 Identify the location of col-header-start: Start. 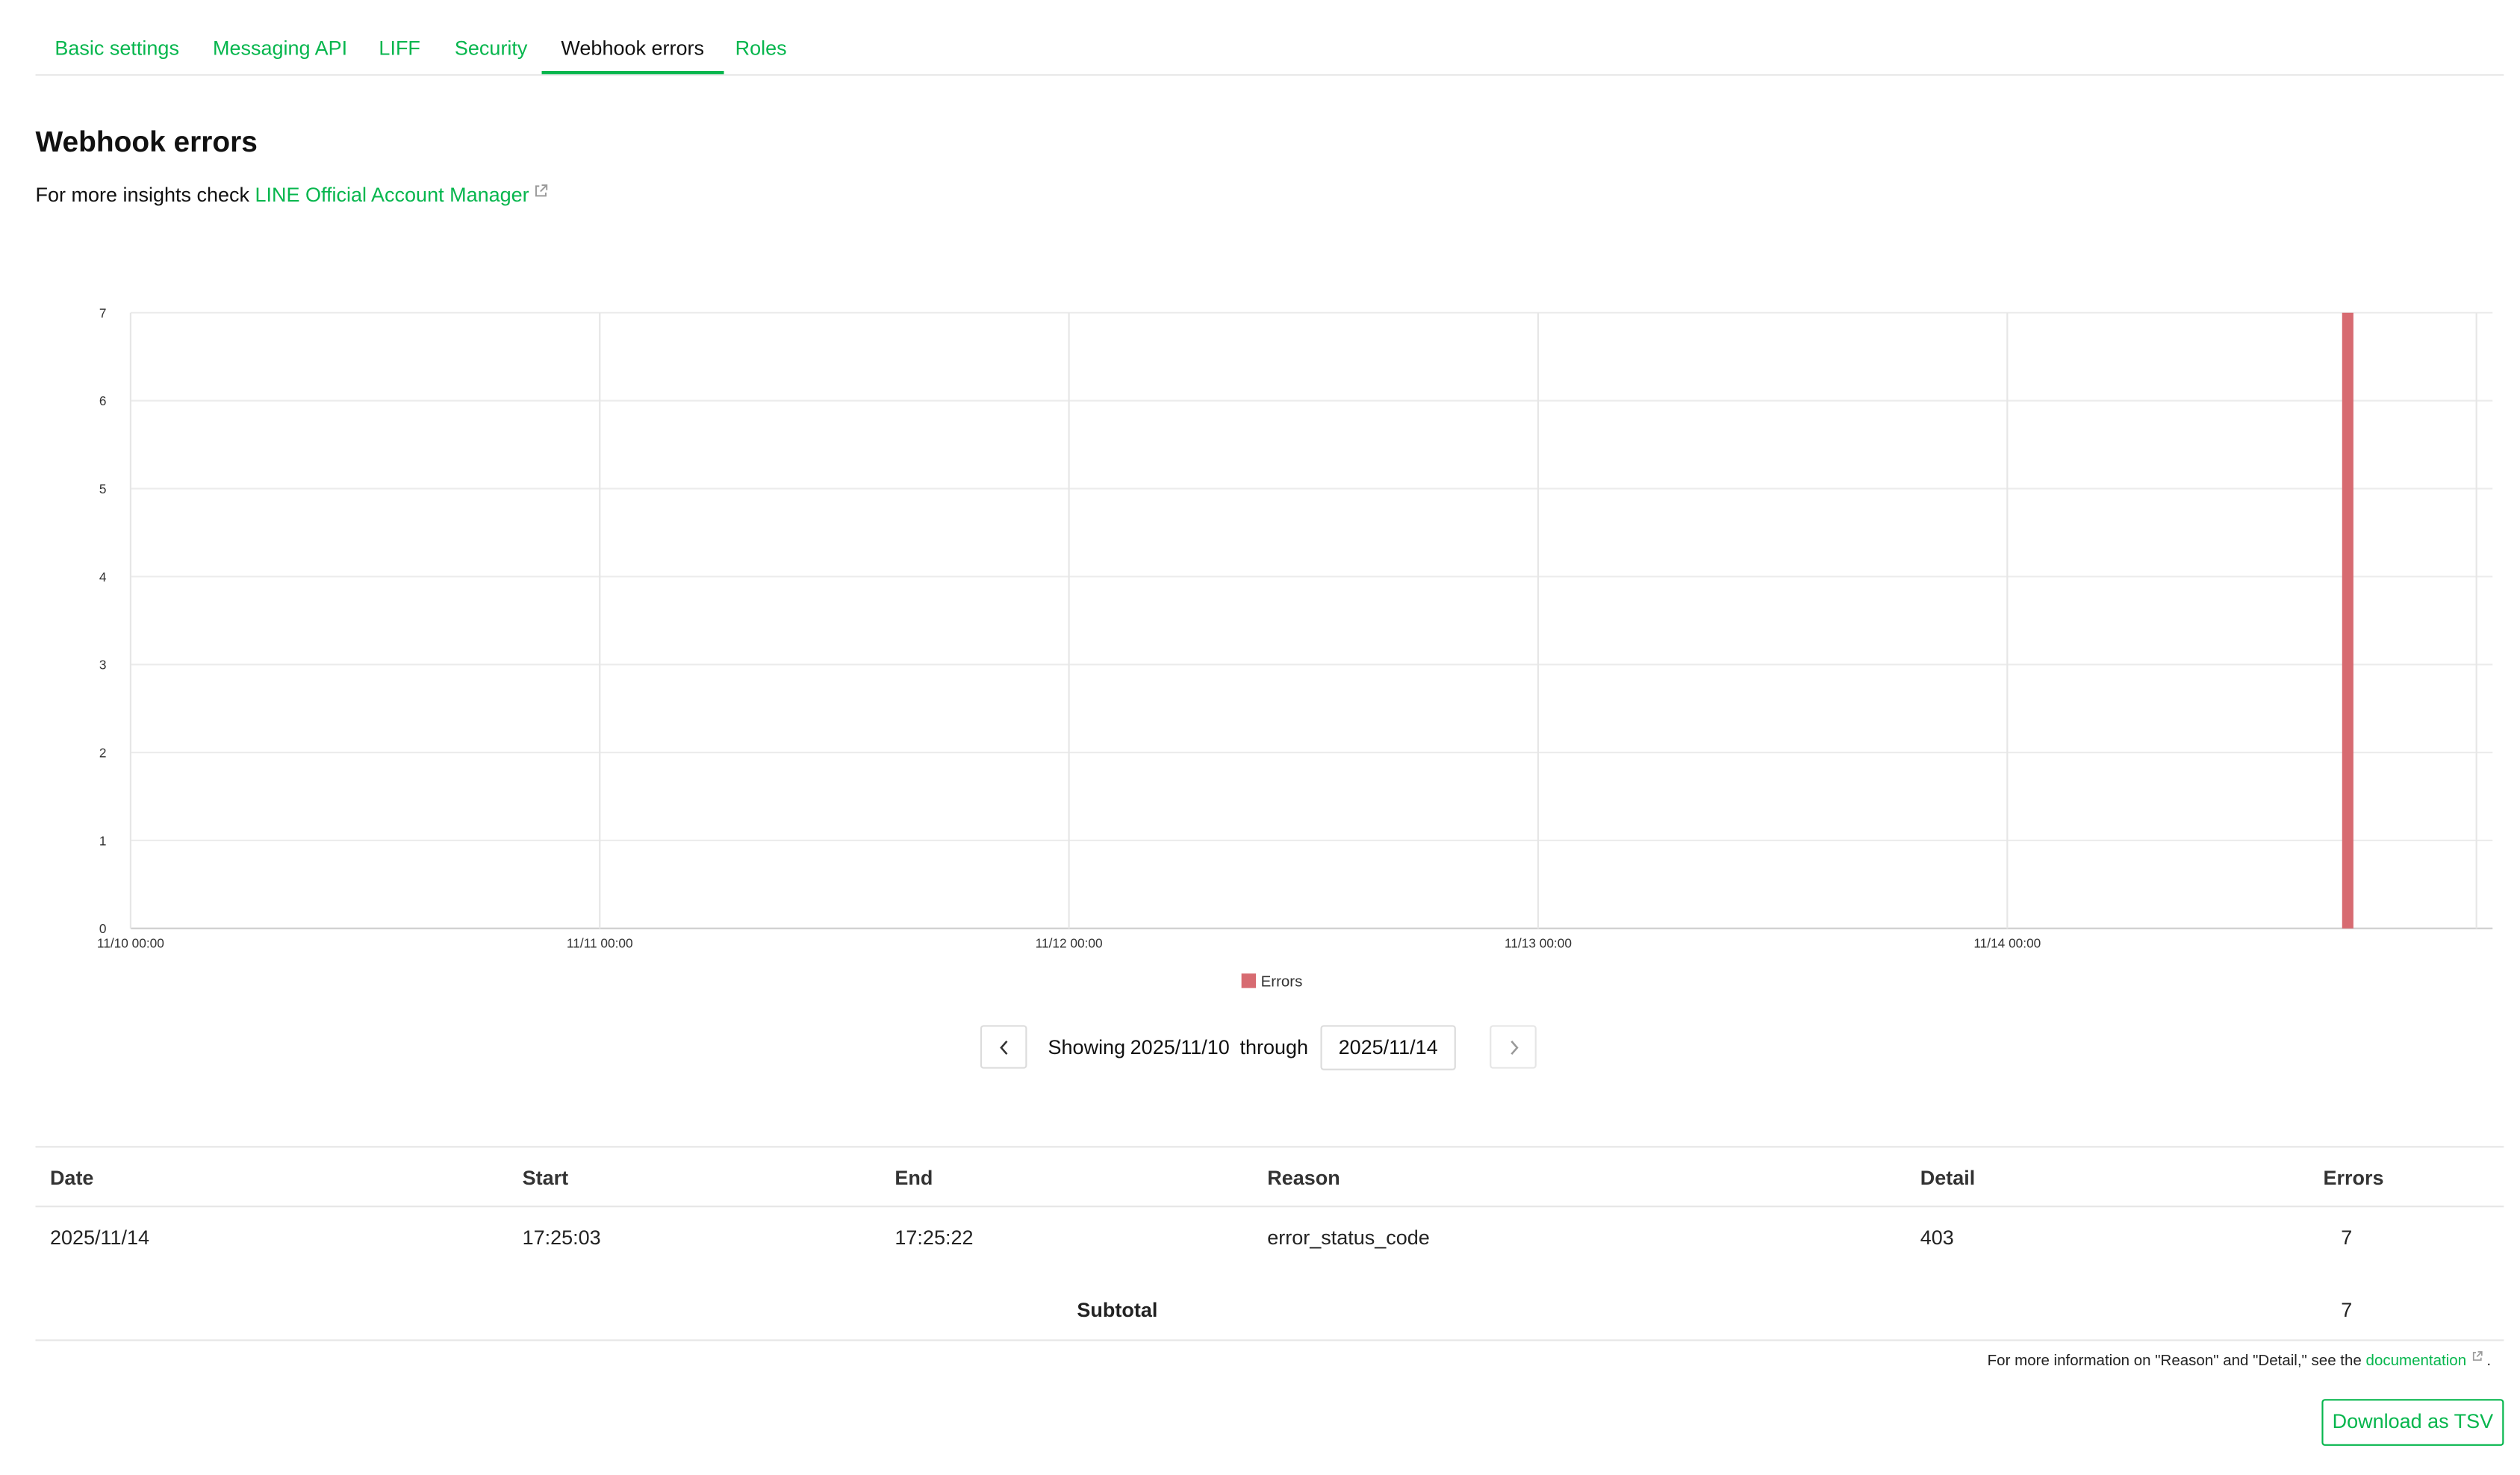
(545, 1178).